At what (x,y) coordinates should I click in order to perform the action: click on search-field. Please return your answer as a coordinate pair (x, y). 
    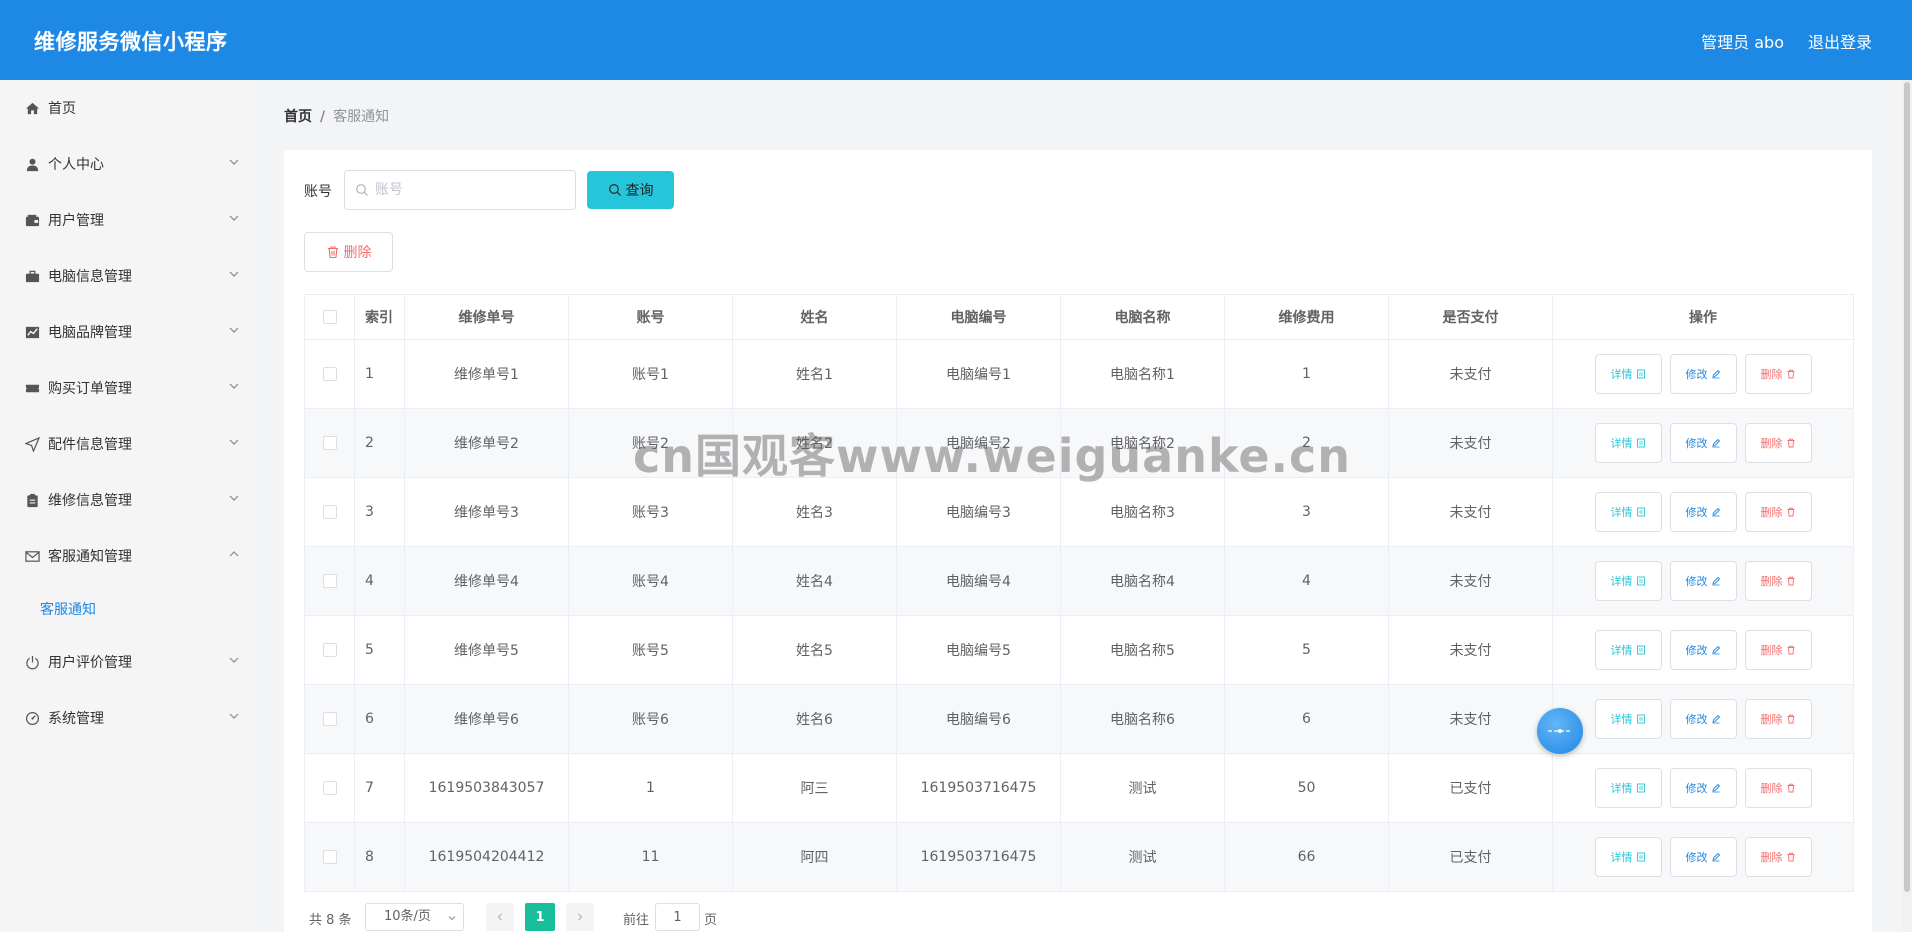
    Looking at the image, I should click on (460, 190).